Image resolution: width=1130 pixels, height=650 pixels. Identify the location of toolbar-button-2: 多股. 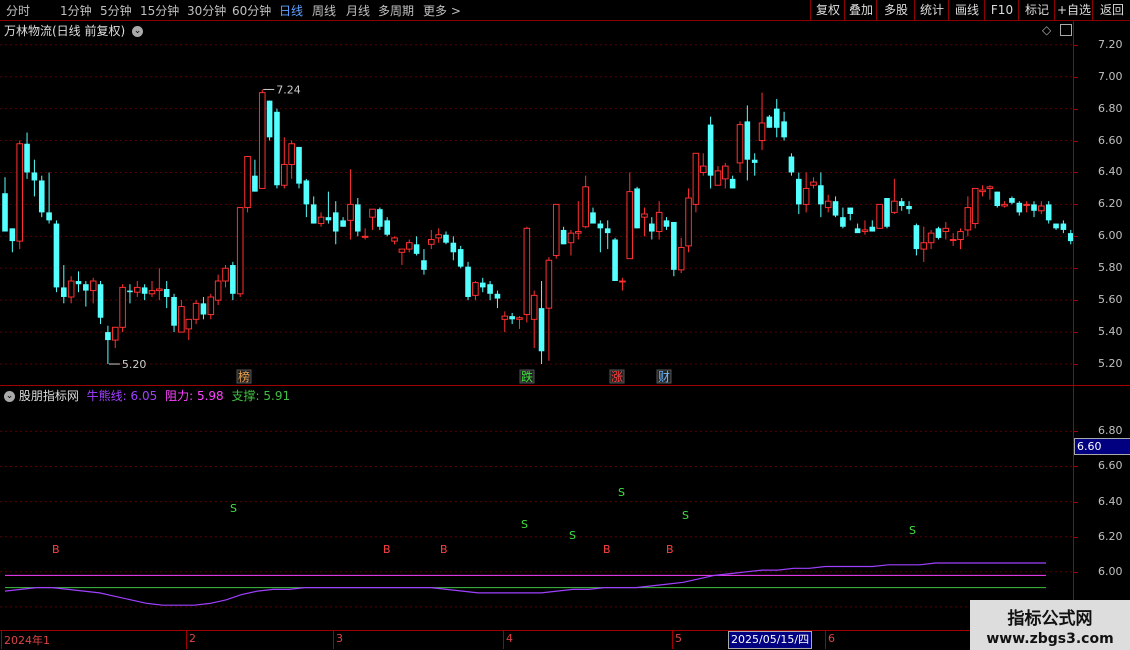
(895, 10).